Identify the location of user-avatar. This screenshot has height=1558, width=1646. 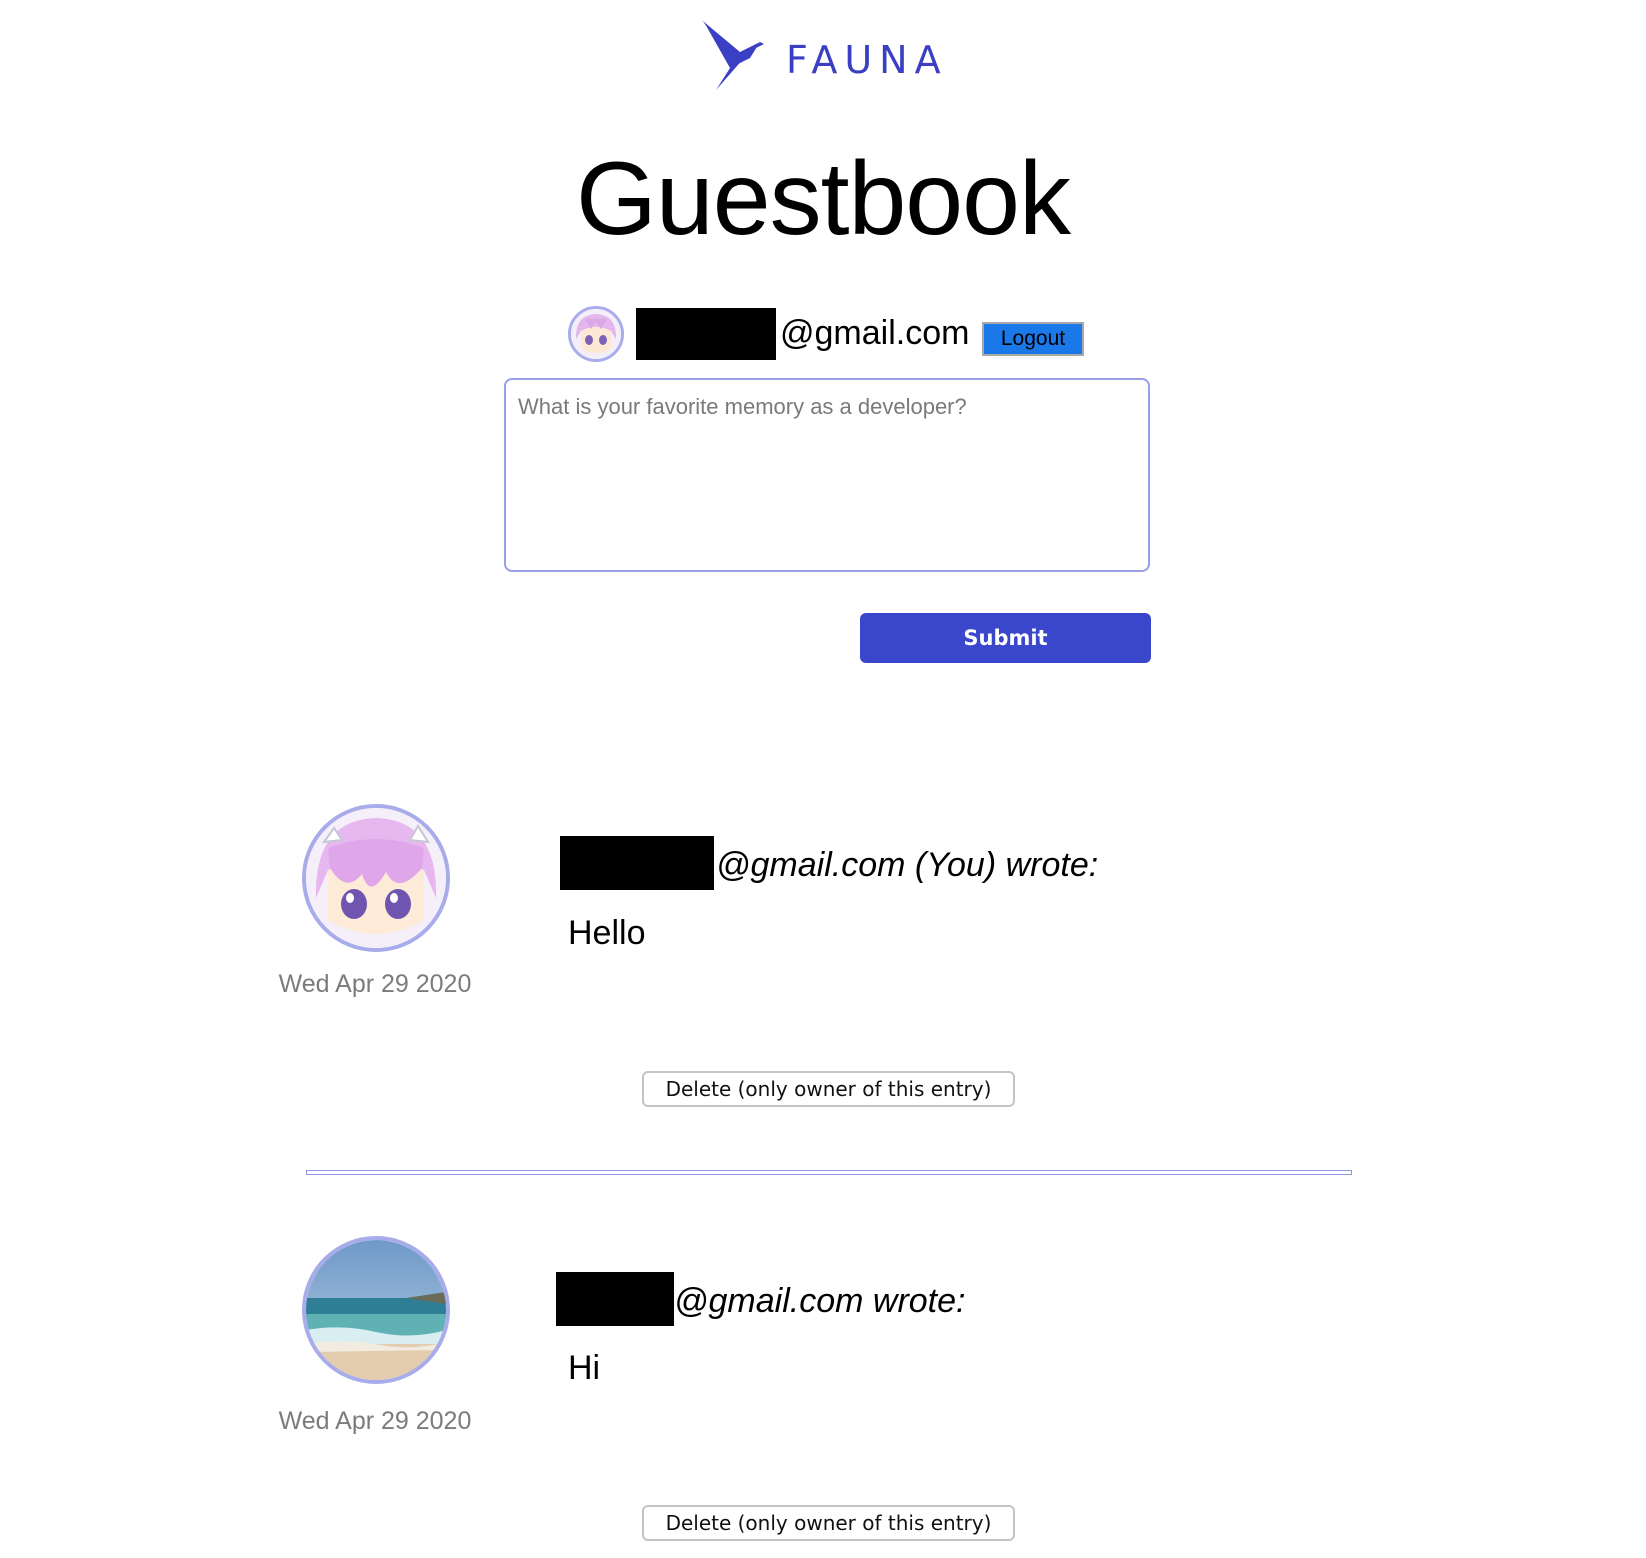
(596, 334).